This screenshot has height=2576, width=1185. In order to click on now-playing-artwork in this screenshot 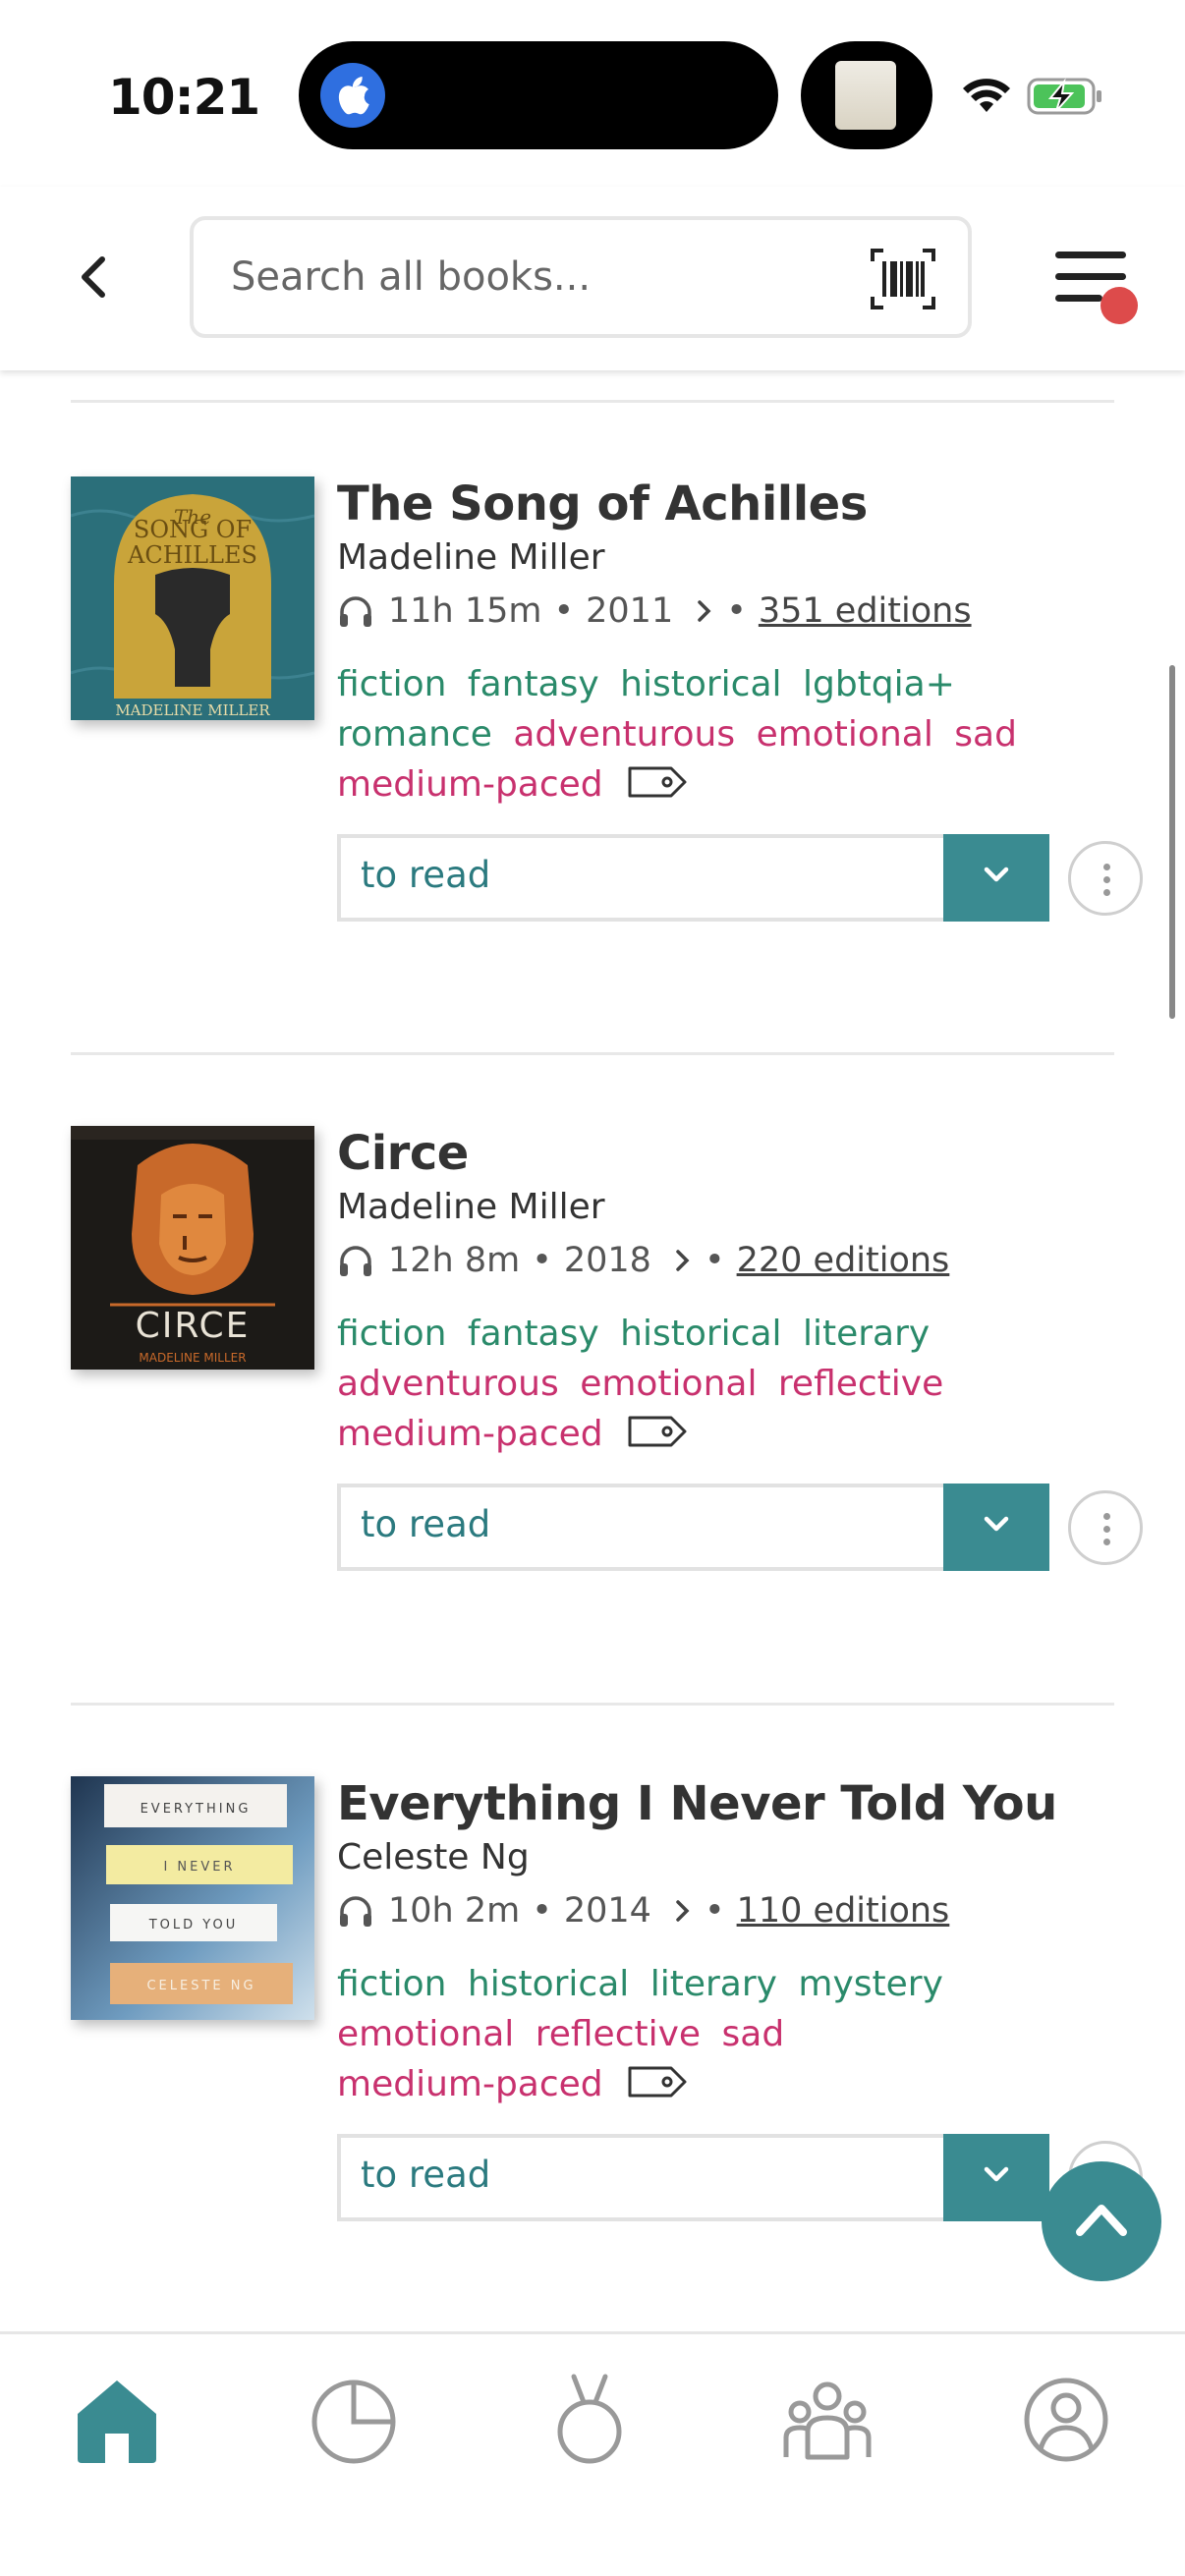, I will do `click(867, 95)`.